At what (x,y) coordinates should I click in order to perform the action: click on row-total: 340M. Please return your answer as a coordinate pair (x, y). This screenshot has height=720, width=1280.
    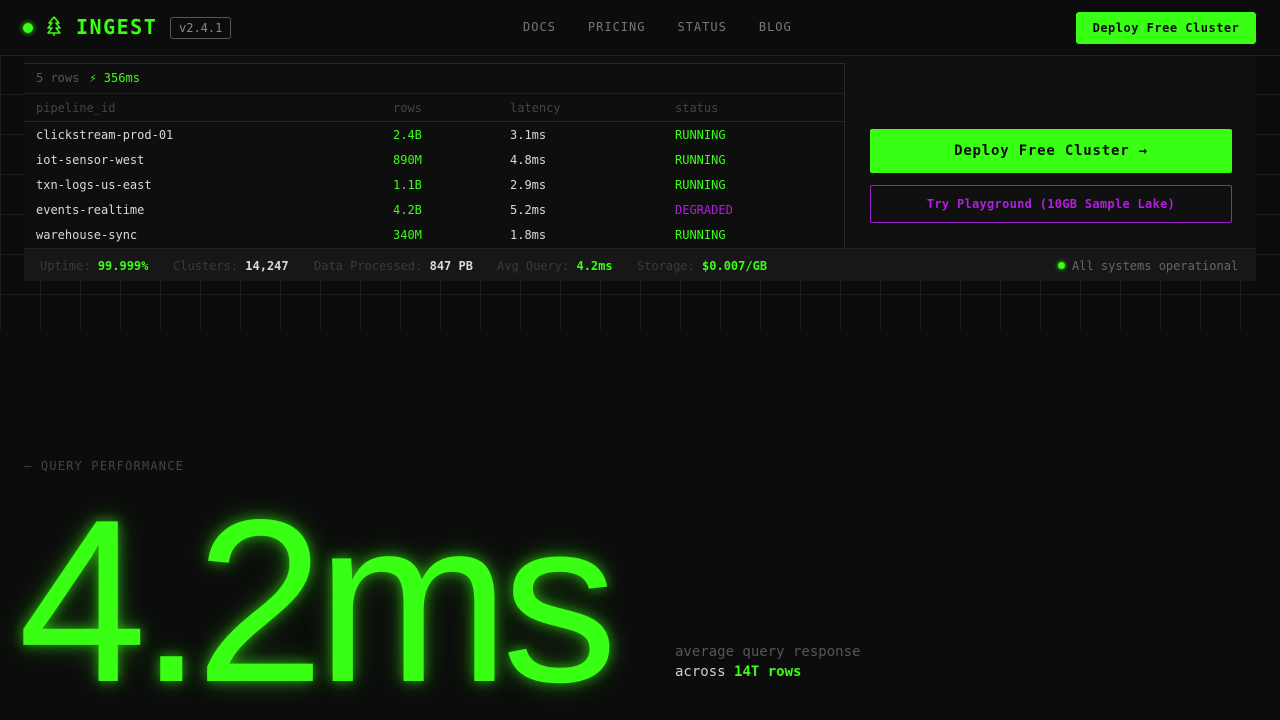
    Looking at the image, I should click on (407, 235).